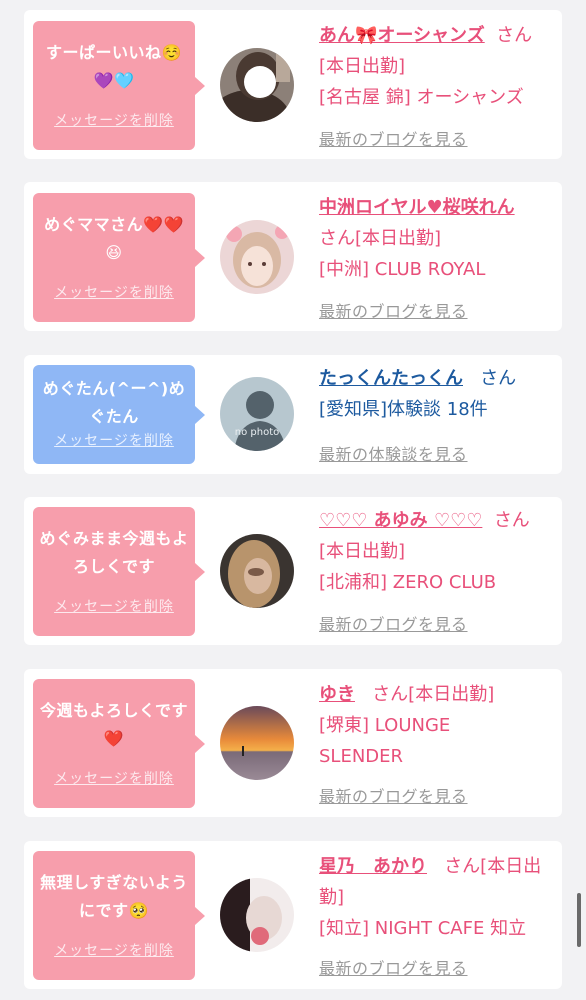 Image resolution: width=586 pixels, height=1000 pixels. I want to click on no-photo-icon: no photo, so click(257, 414).